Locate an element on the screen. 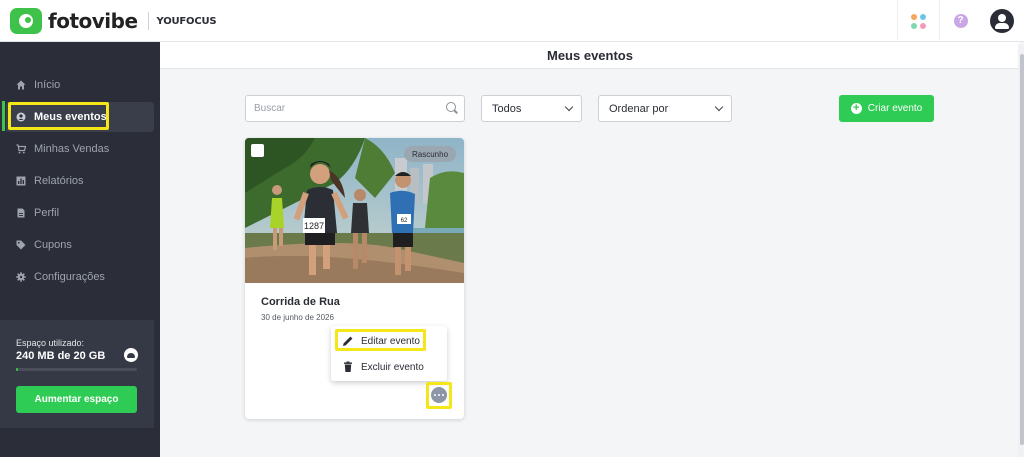  status-filter-select: Todos is located at coordinates (531, 108).